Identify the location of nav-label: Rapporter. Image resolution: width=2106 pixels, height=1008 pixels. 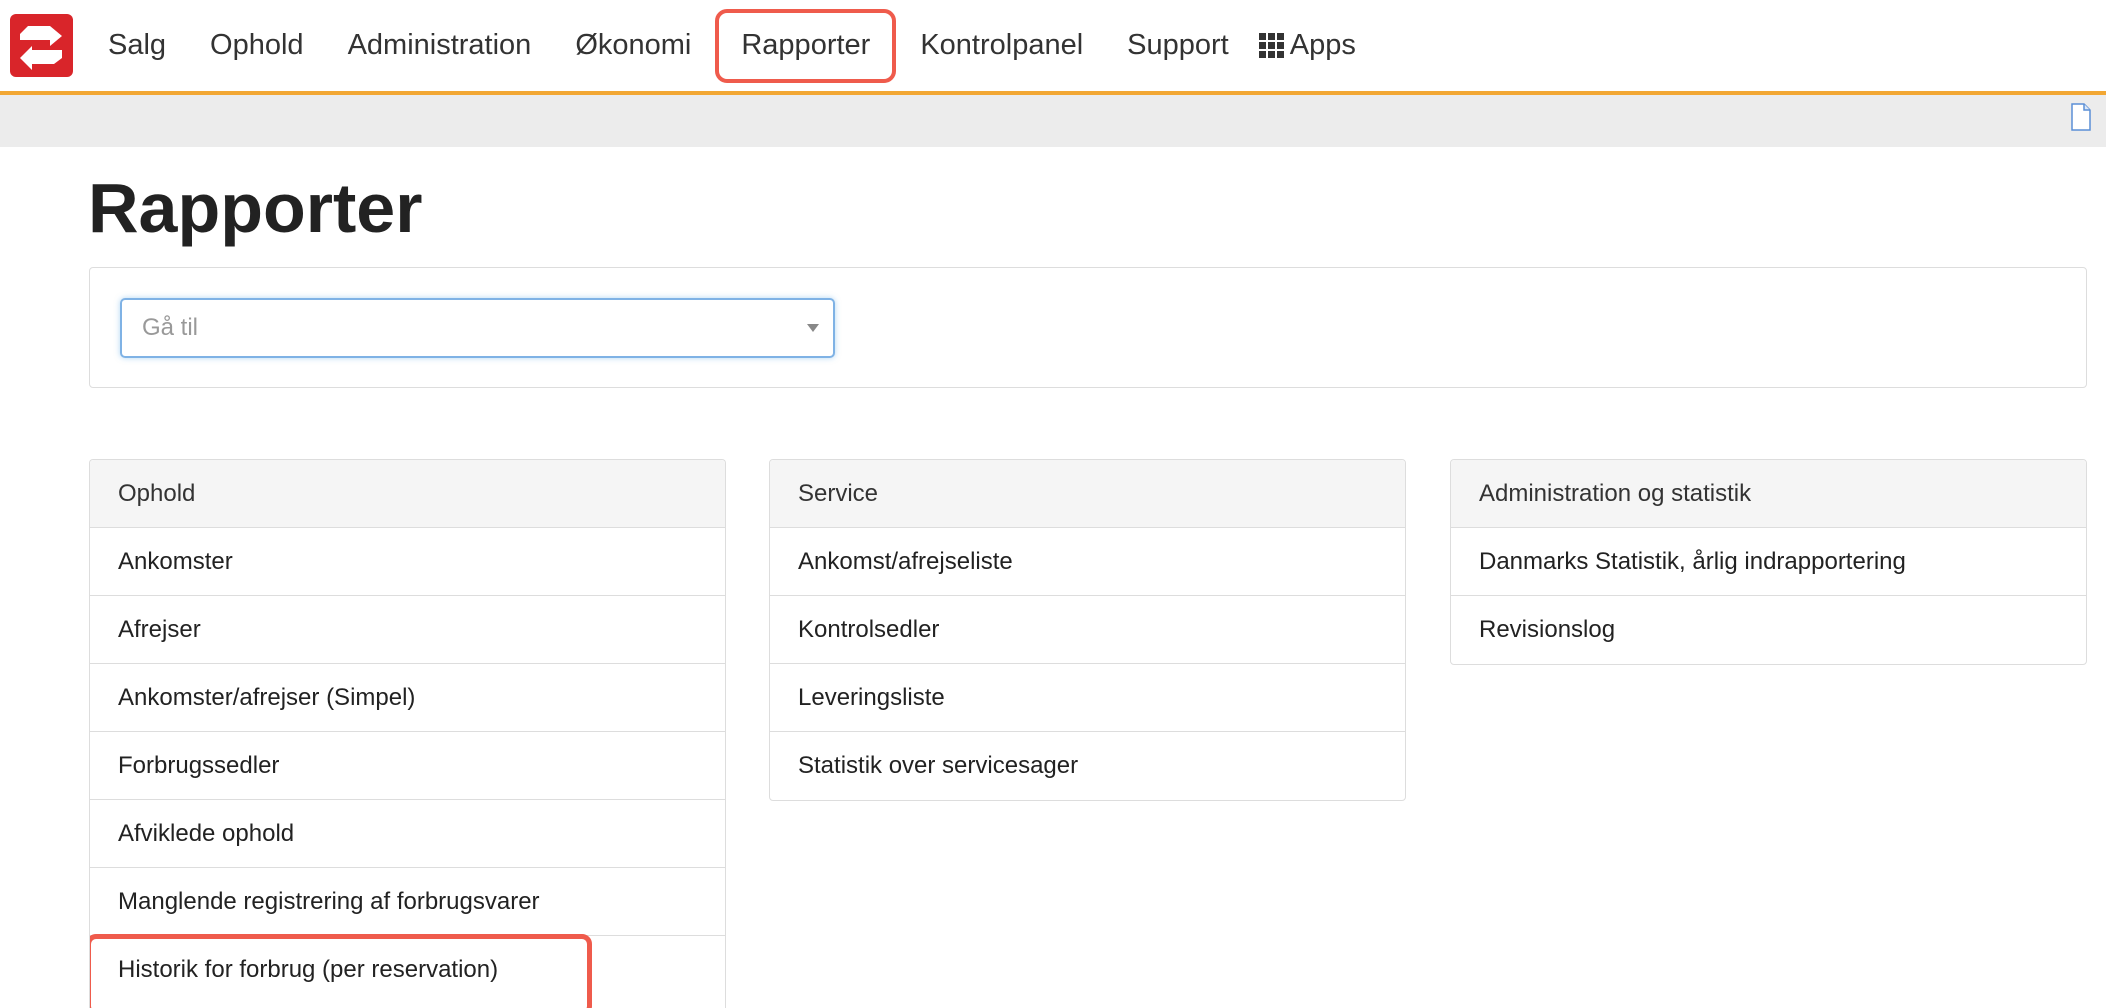
(806, 45).